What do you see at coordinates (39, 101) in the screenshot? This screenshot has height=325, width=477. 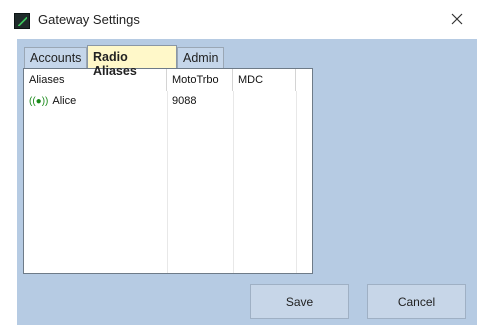 I see `radio-signal-icon: ((●))` at bounding box center [39, 101].